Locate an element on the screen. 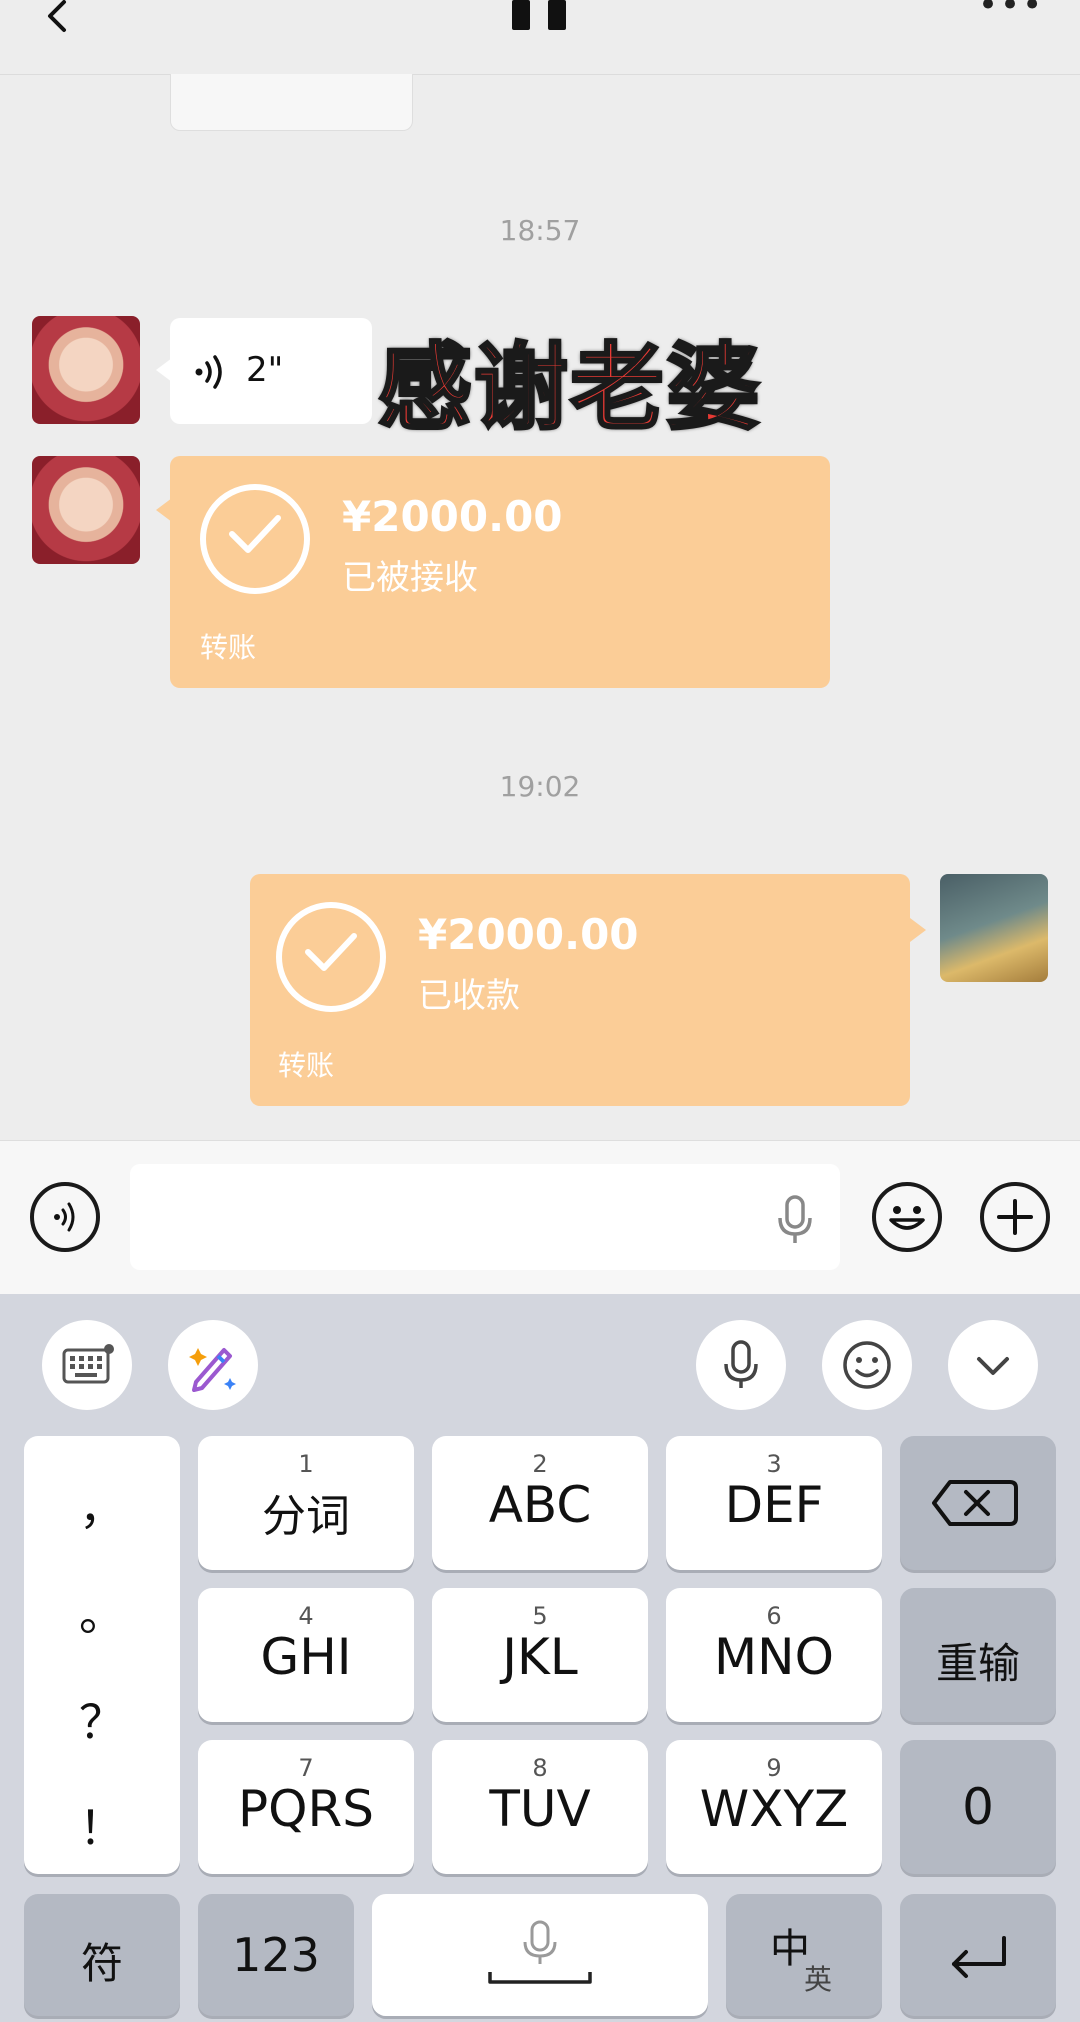 The image size is (1080, 2022). my-avatar is located at coordinates (994, 928).